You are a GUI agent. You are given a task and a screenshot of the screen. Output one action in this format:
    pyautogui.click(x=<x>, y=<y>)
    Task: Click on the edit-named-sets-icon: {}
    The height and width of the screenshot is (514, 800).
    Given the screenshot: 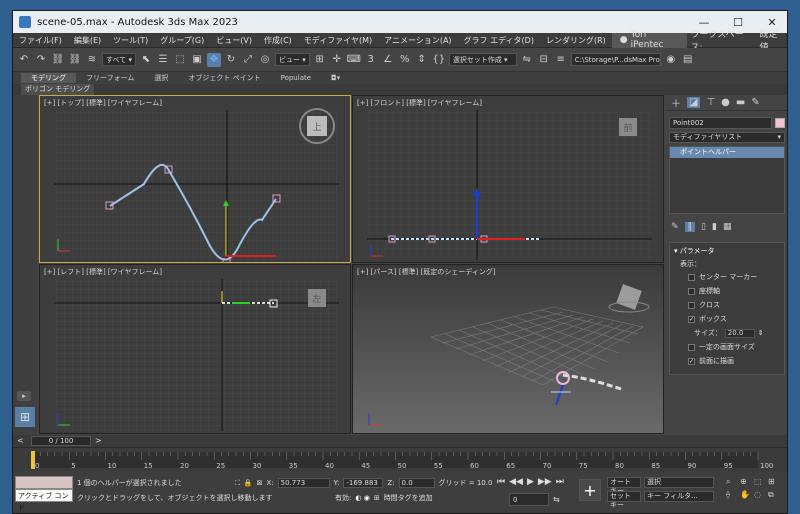 What is the action you would take?
    pyautogui.click(x=439, y=60)
    